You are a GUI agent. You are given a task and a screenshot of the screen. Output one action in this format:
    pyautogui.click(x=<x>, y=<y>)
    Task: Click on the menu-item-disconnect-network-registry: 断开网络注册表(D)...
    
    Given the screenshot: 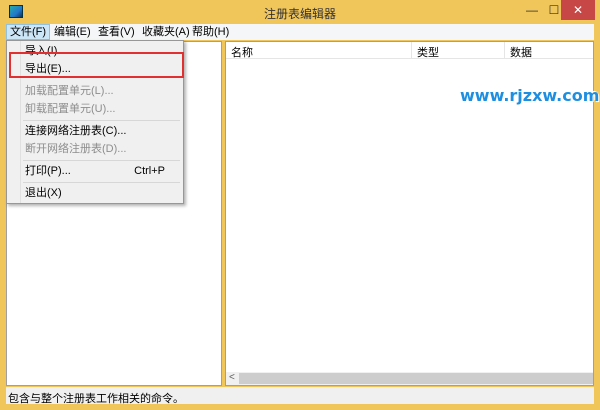 What is the action you would take?
    pyautogui.click(x=76, y=149)
    